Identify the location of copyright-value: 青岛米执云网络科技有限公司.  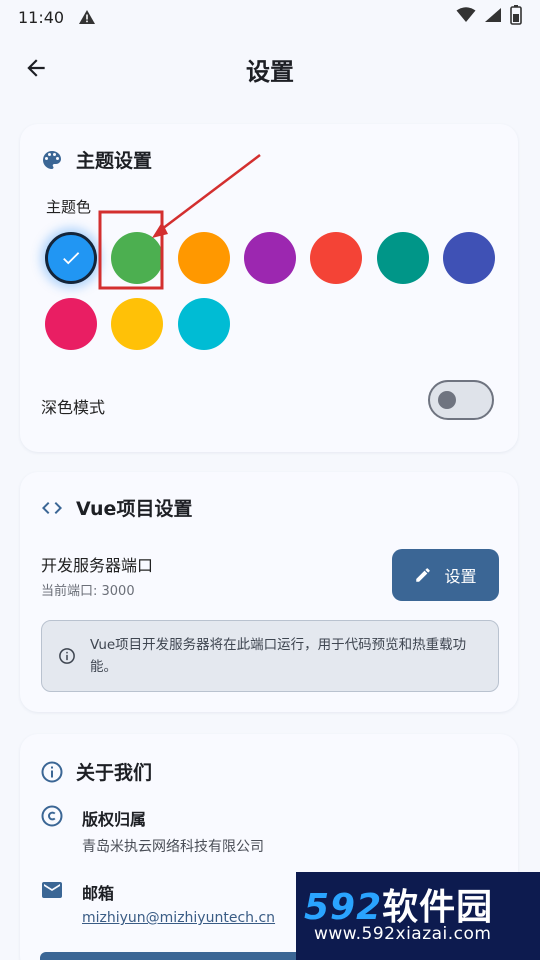
(173, 847).